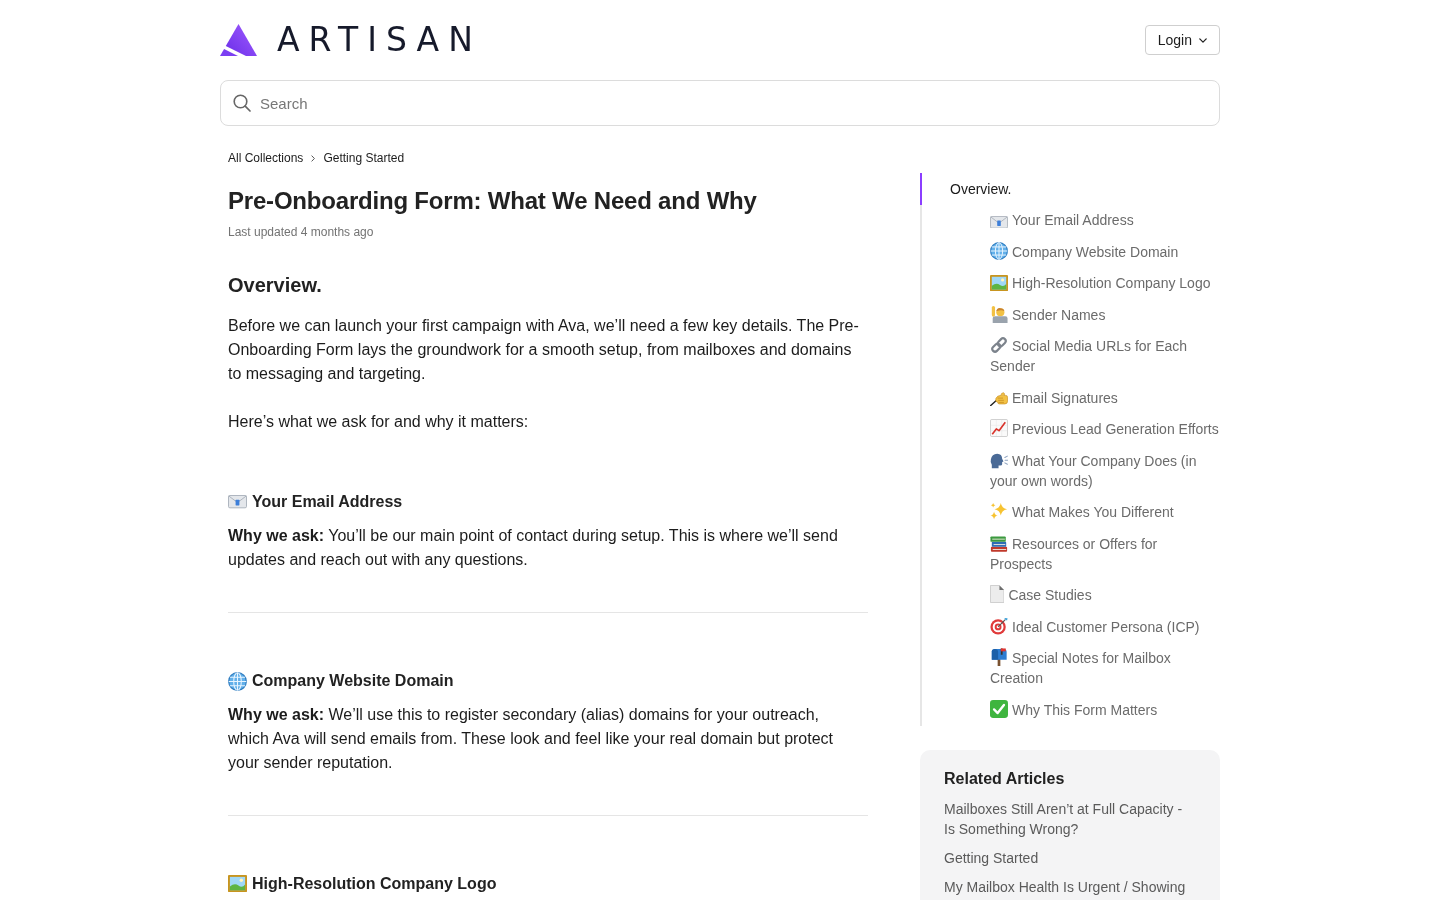 This screenshot has width=1440, height=900. Describe the element at coordinates (999, 345) in the screenshot. I see `chain-link-icon` at that location.